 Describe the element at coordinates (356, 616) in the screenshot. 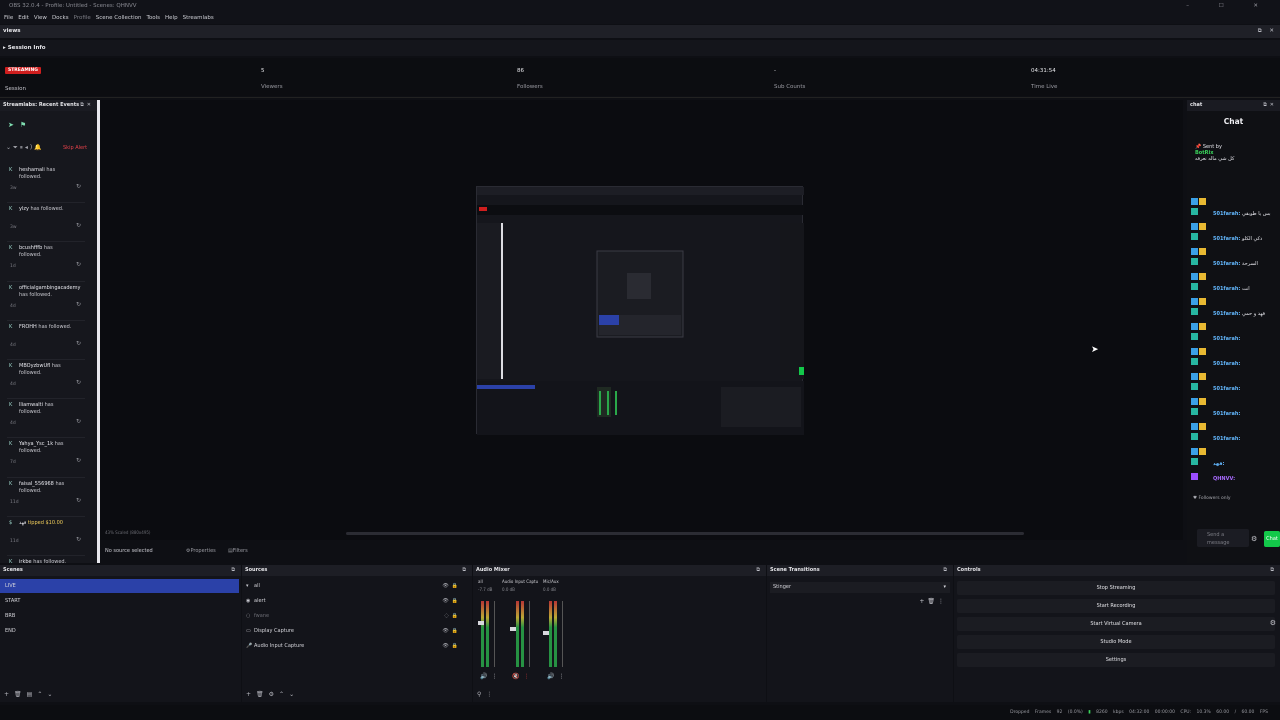

I see `source-item-fwane: ◌ fwane ◌🔒` at that location.